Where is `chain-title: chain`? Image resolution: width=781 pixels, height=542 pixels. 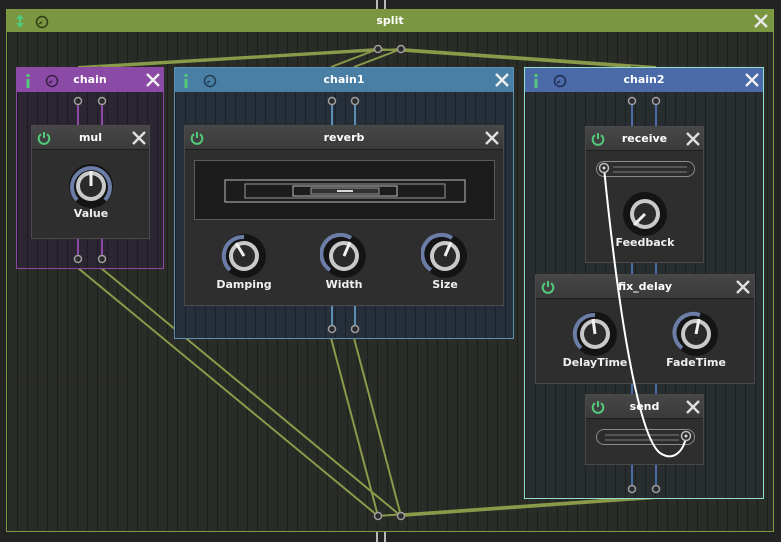 chain-title: chain is located at coordinates (90, 79).